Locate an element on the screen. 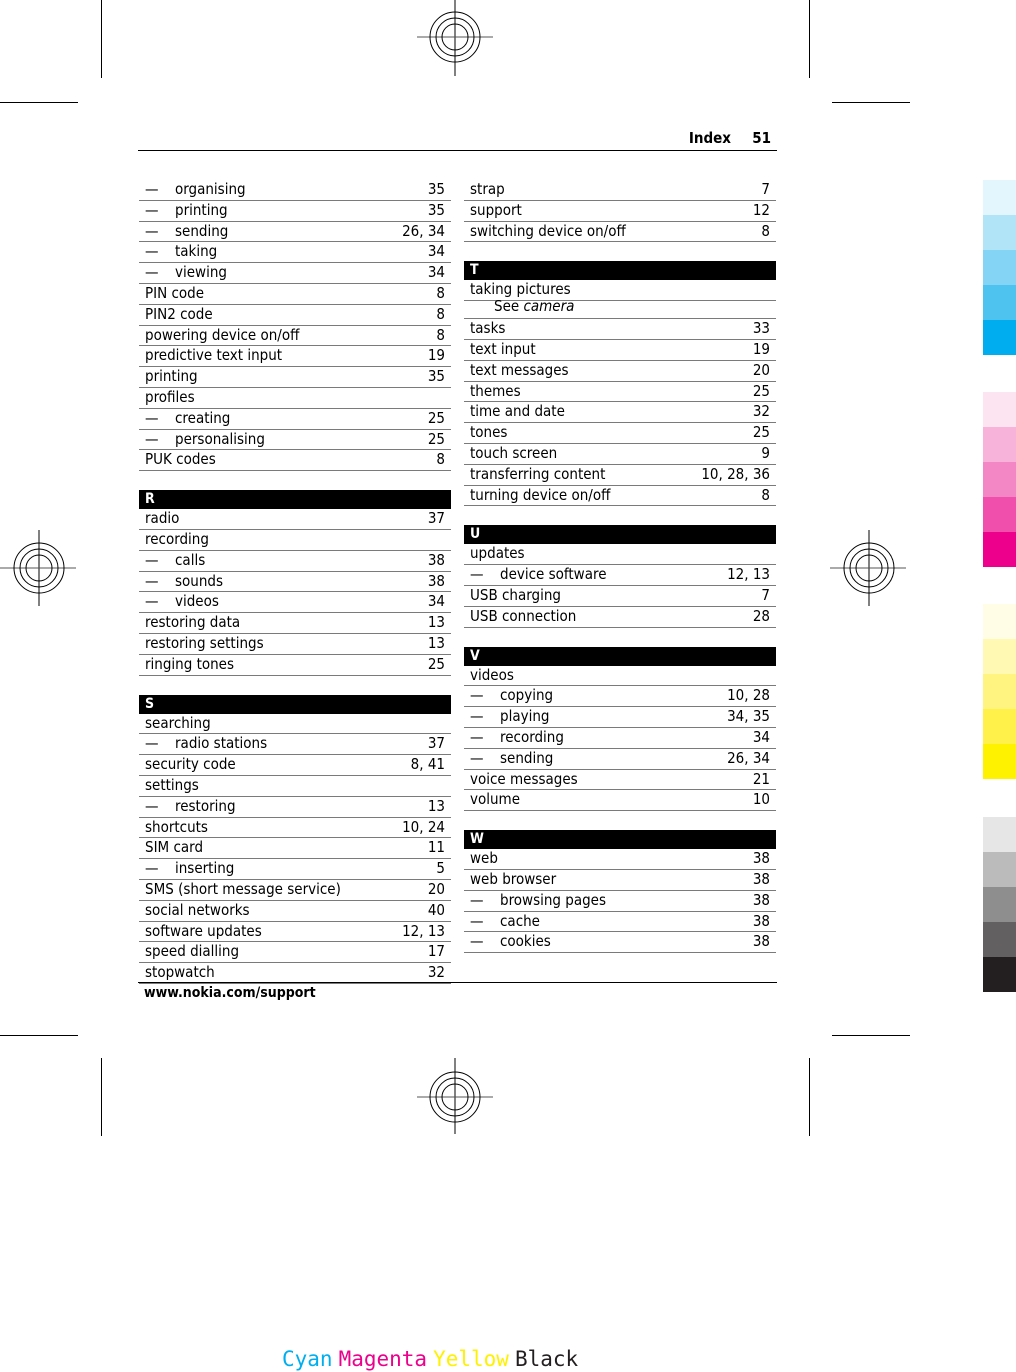 This screenshot has width=1016, height=1372. index-term-text: settings is located at coordinates (172, 784).